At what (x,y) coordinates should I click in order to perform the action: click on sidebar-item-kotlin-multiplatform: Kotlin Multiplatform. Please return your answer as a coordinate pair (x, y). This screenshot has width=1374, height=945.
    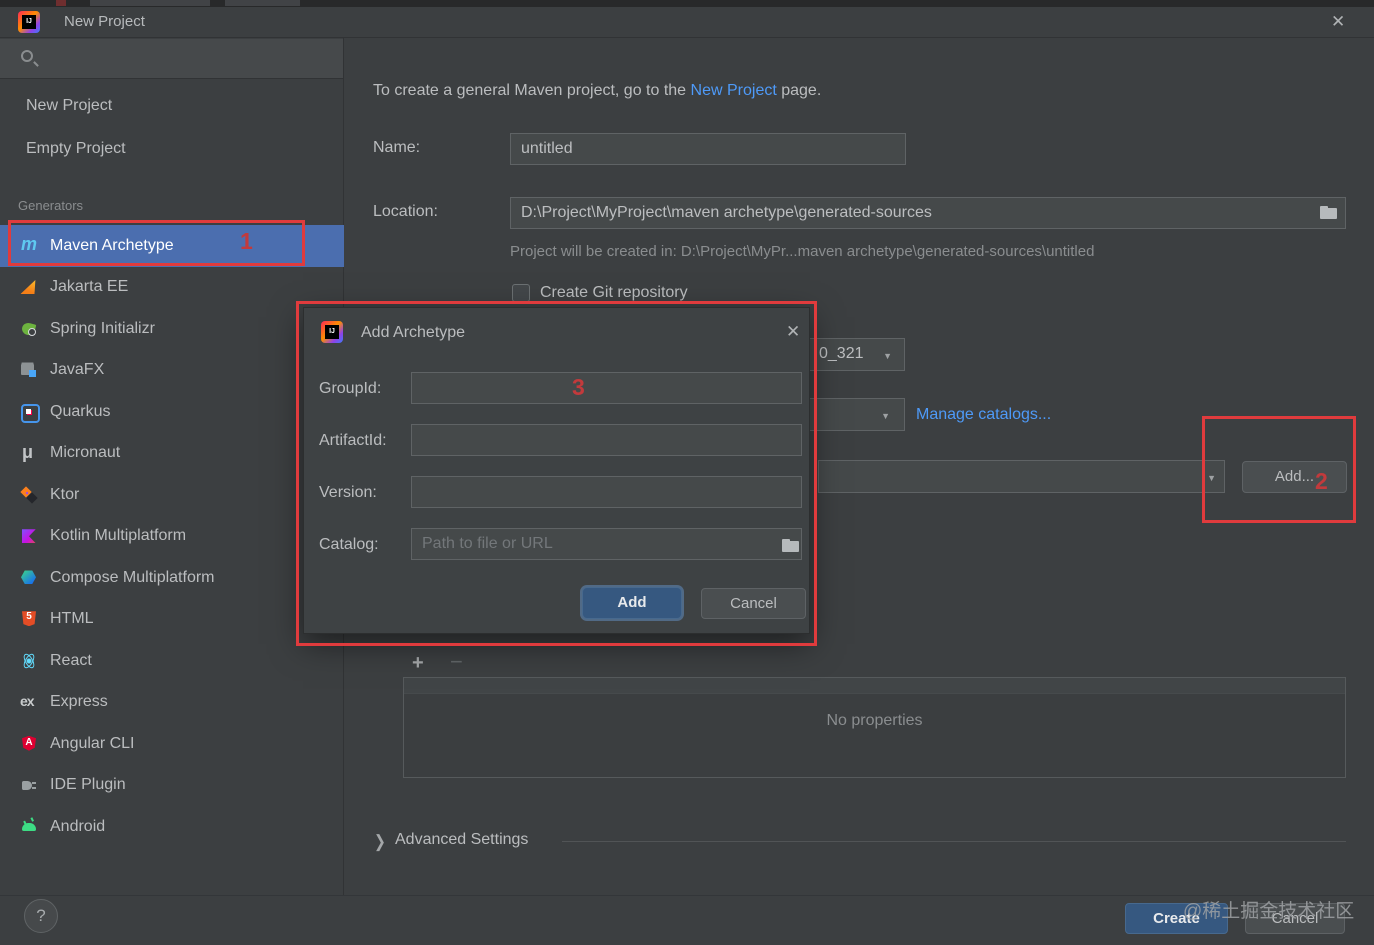
    Looking at the image, I should click on (172, 537).